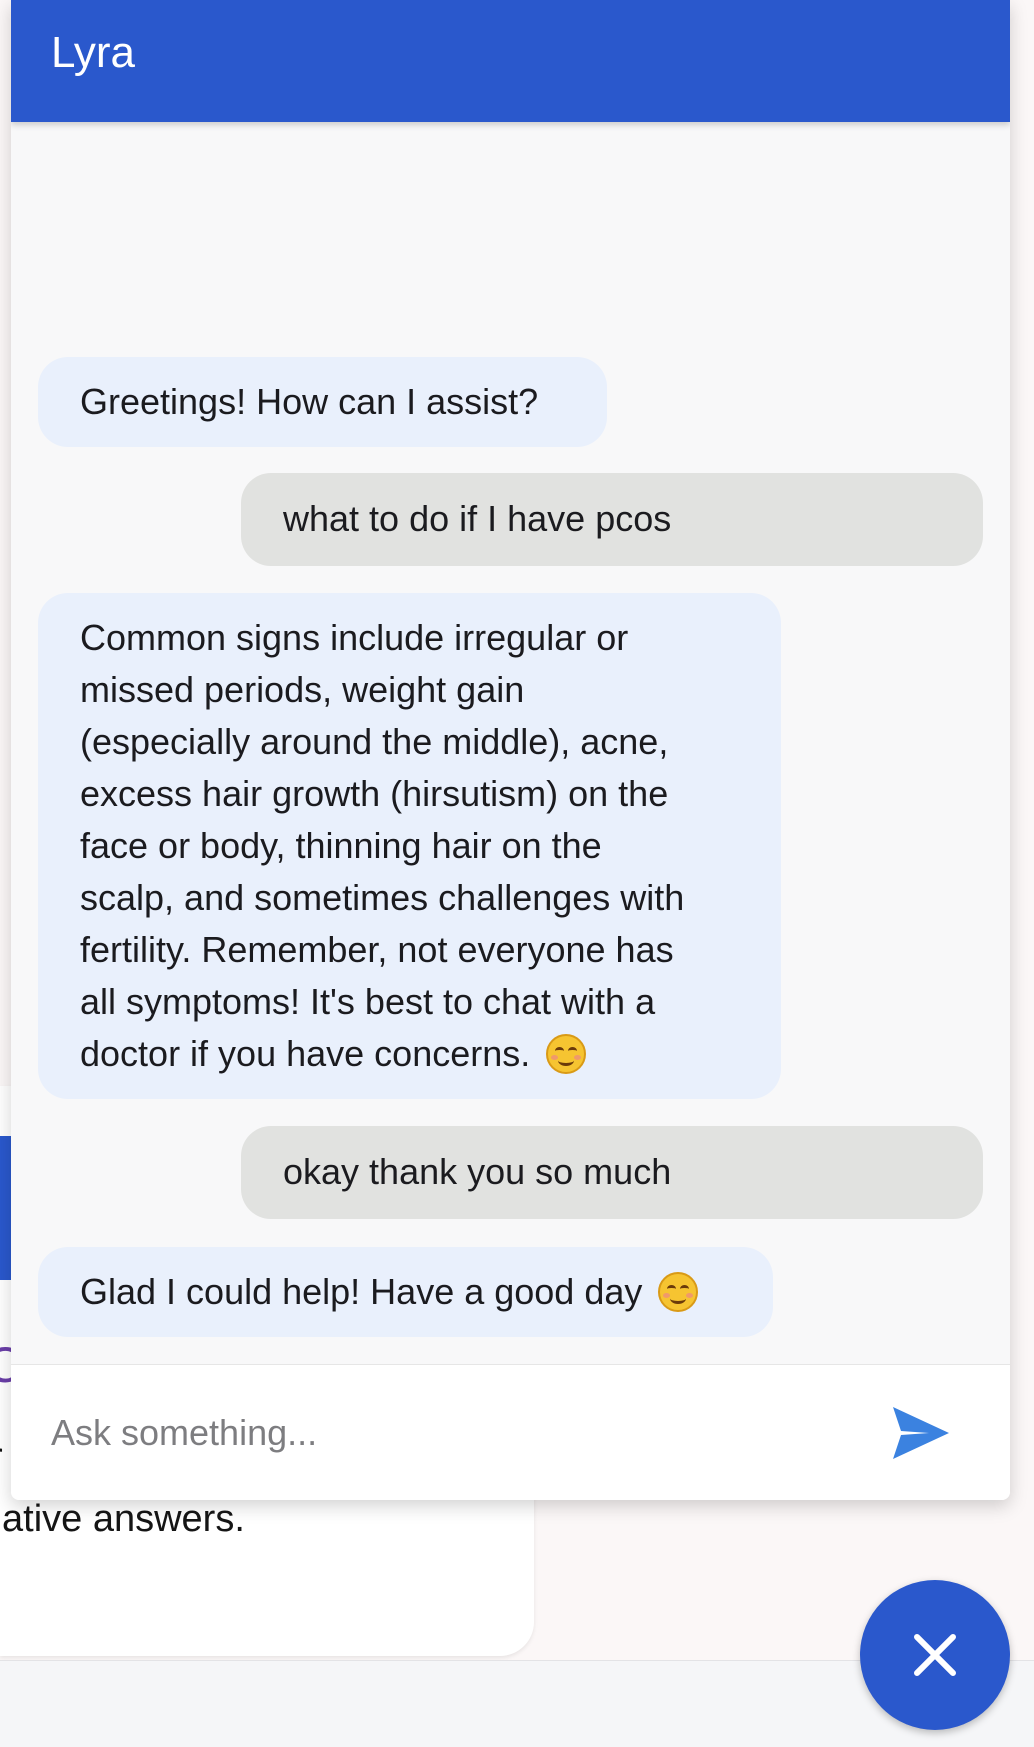 This screenshot has width=1034, height=1747. What do you see at coordinates (93, 52) in the screenshot?
I see `chat-title: Lyra` at bounding box center [93, 52].